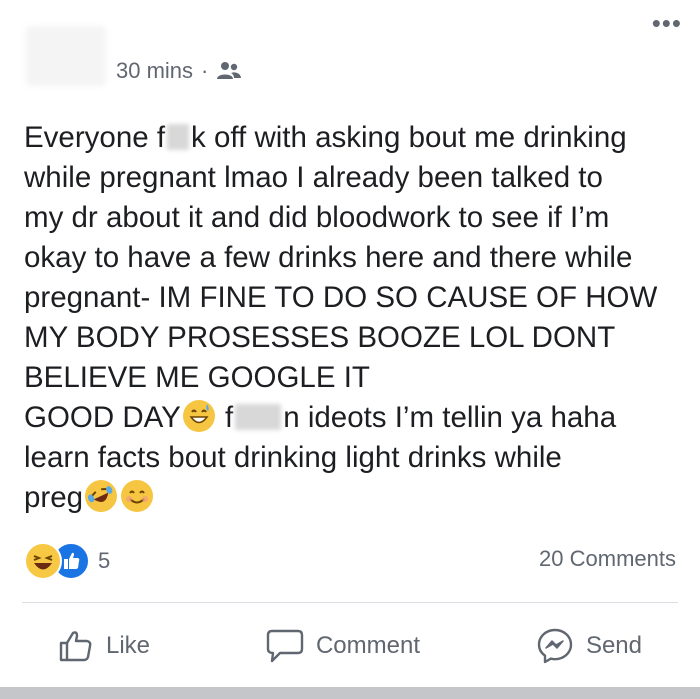  What do you see at coordinates (198, 416) in the screenshot?
I see `grinning-sweat-emoji-icon` at bounding box center [198, 416].